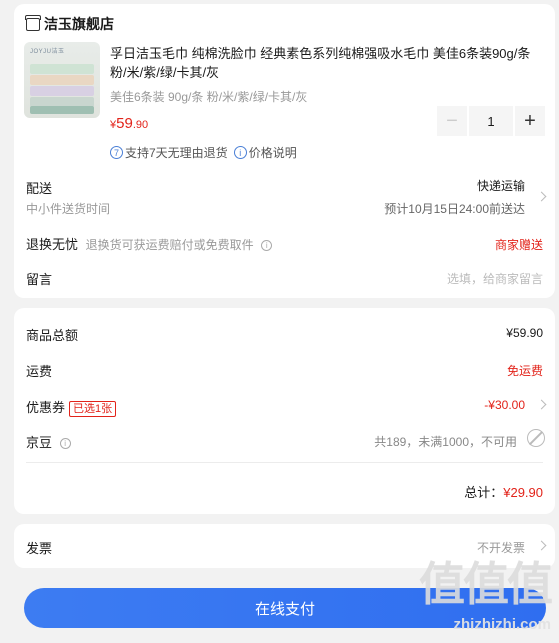 The height and width of the screenshot is (643, 559). Describe the element at coordinates (524, 371) in the screenshot. I see `shipping-value: 免运费` at that location.